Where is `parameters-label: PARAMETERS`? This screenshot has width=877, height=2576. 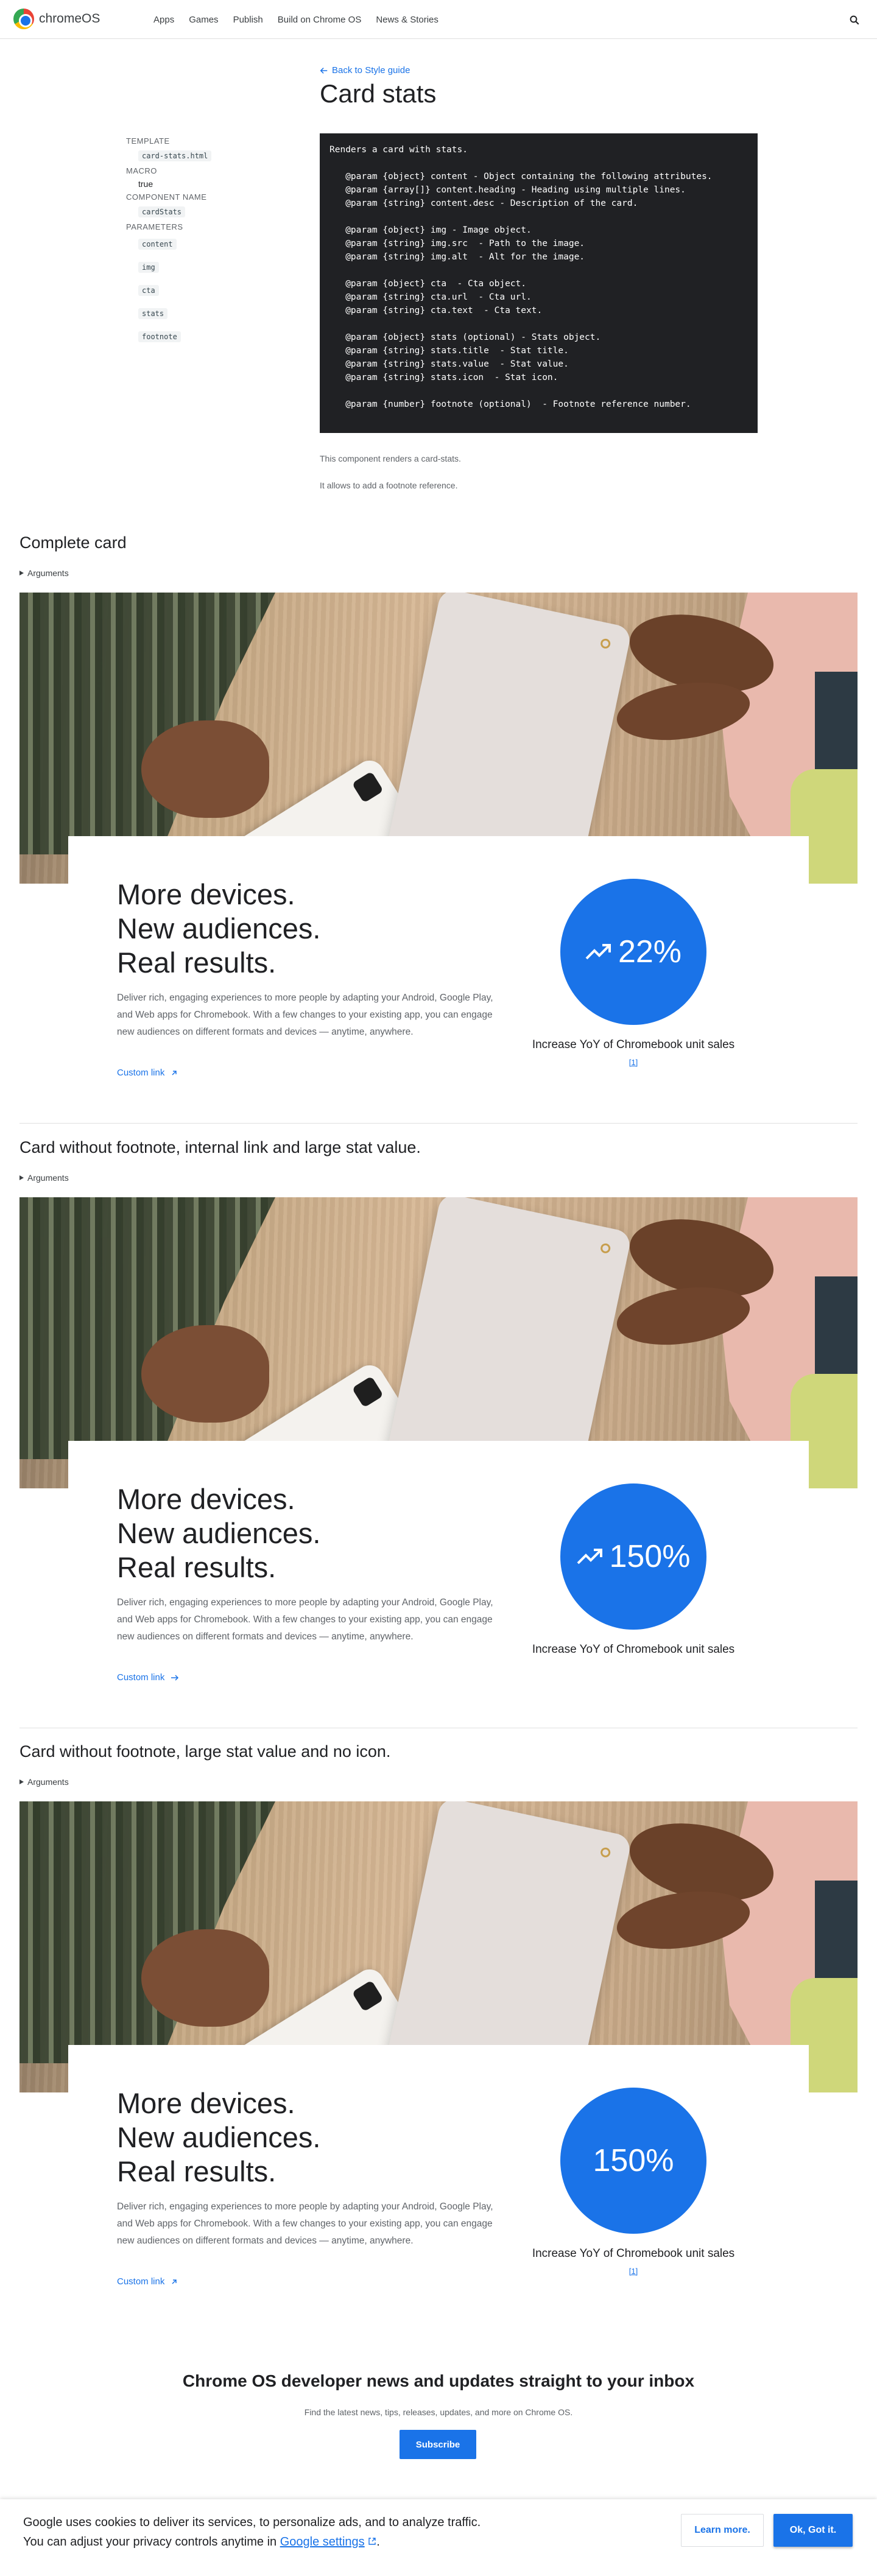
parameters-label: PARAMETERS is located at coordinates (154, 226).